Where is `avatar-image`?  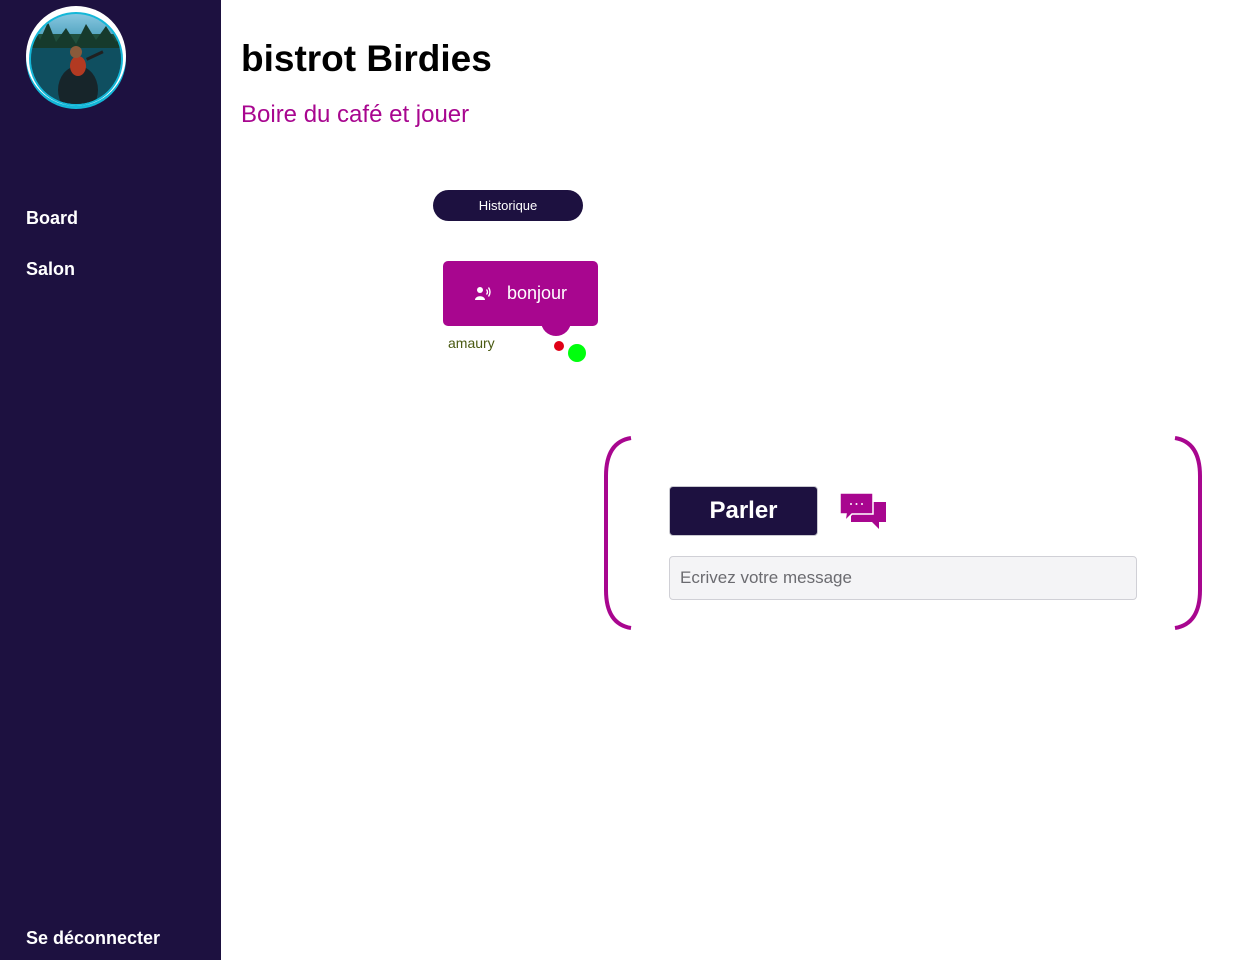 avatar-image is located at coordinates (76, 57).